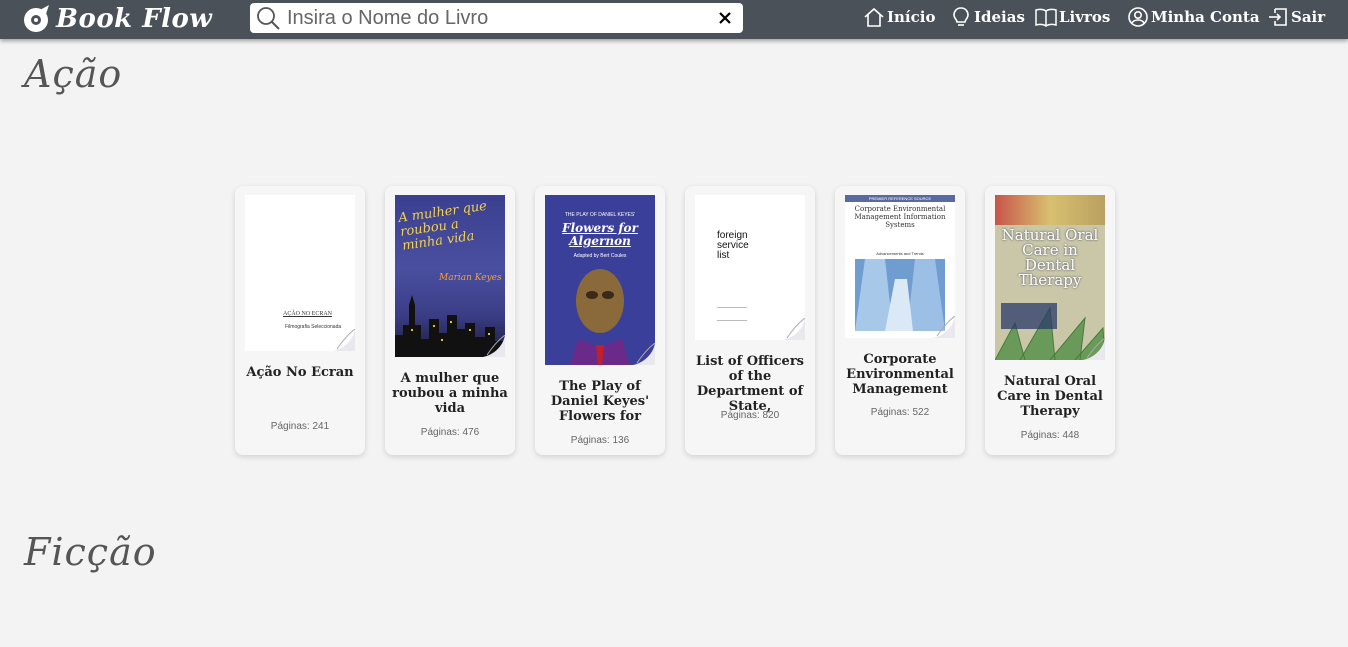 The width and height of the screenshot is (1348, 647). Describe the element at coordinates (600, 215) in the screenshot. I see `cover-header: THE PLAY OF DANIEL KEYES'` at that location.